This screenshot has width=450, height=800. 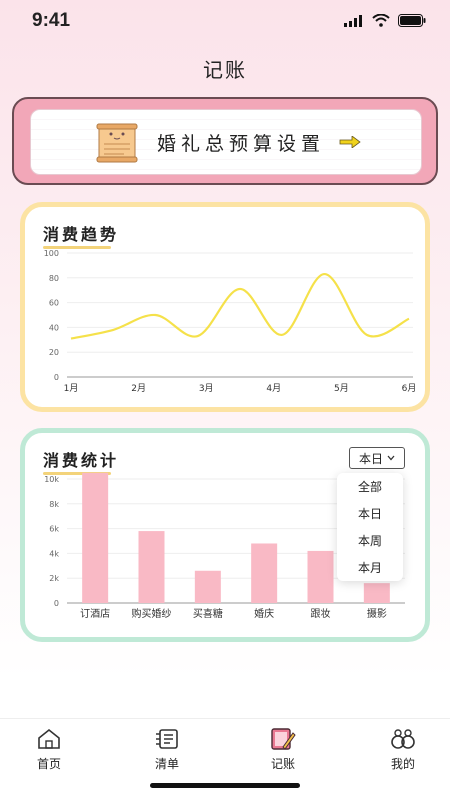 What do you see at coordinates (225, 22) in the screenshot?
I see `status-bar: 9:41` at bounding box center [225, 22].